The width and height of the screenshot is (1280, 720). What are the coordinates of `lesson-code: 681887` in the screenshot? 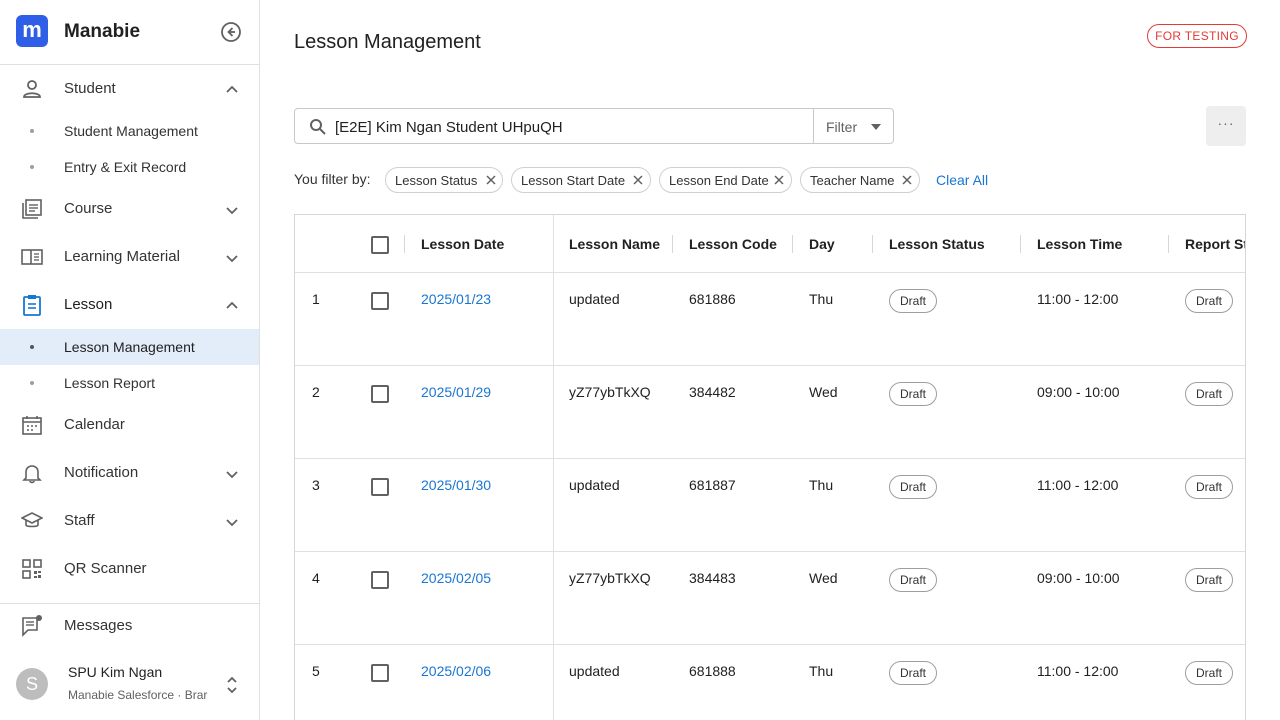 It's located at (712, 485).